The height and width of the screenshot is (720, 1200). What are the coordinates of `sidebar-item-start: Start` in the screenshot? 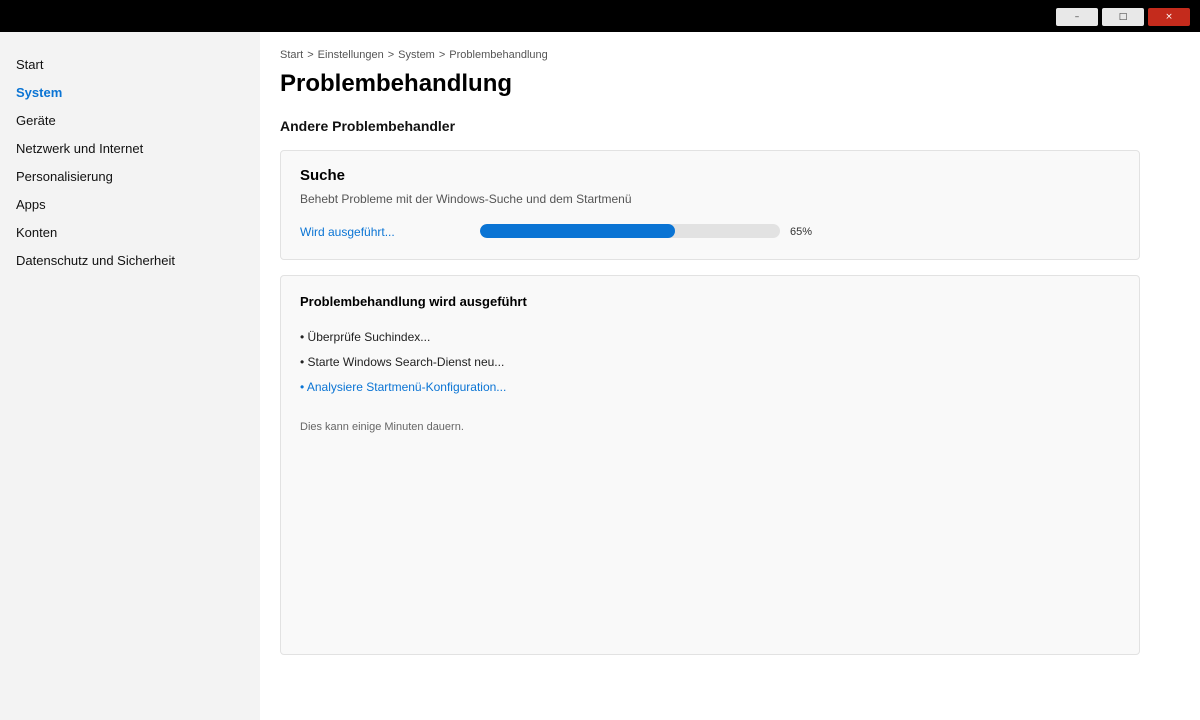 It's located at (29, 65).